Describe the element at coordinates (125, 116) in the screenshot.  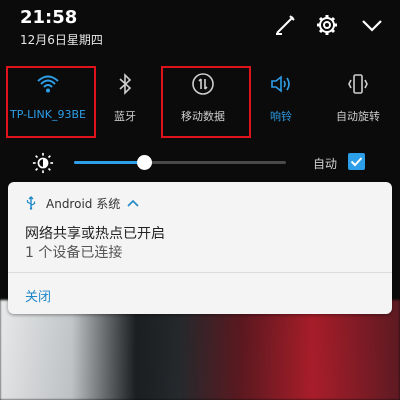
I see `tile-bluetooth-label: 蓝牙` at that location.